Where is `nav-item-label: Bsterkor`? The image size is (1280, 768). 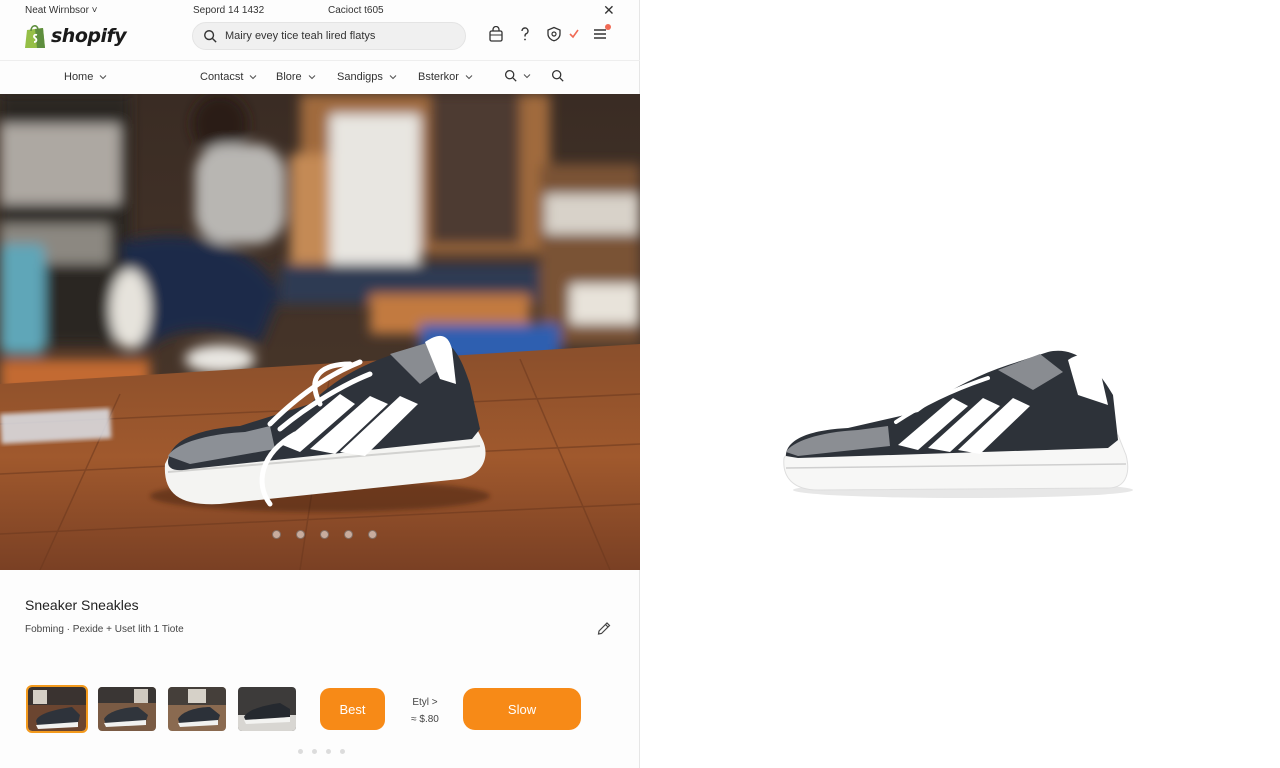 nav-item-label: Bsterkor is located at coordinates (438, 77).